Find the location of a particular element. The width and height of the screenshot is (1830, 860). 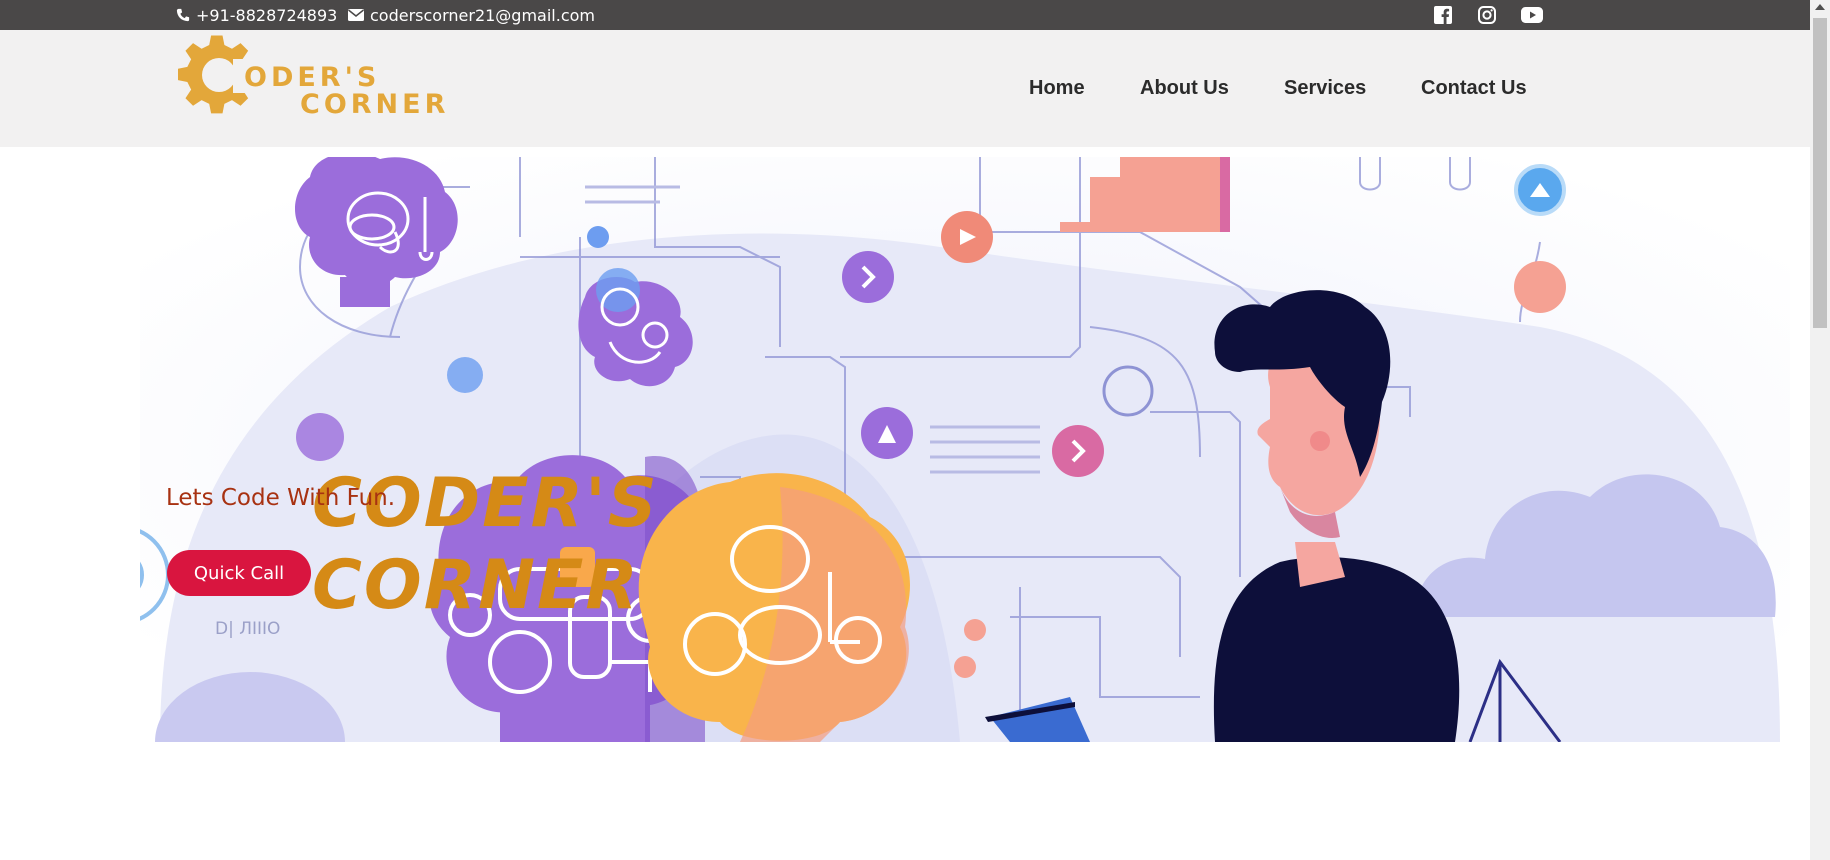

logo: ODER'S CORNER is located at coordinates (322, 79).